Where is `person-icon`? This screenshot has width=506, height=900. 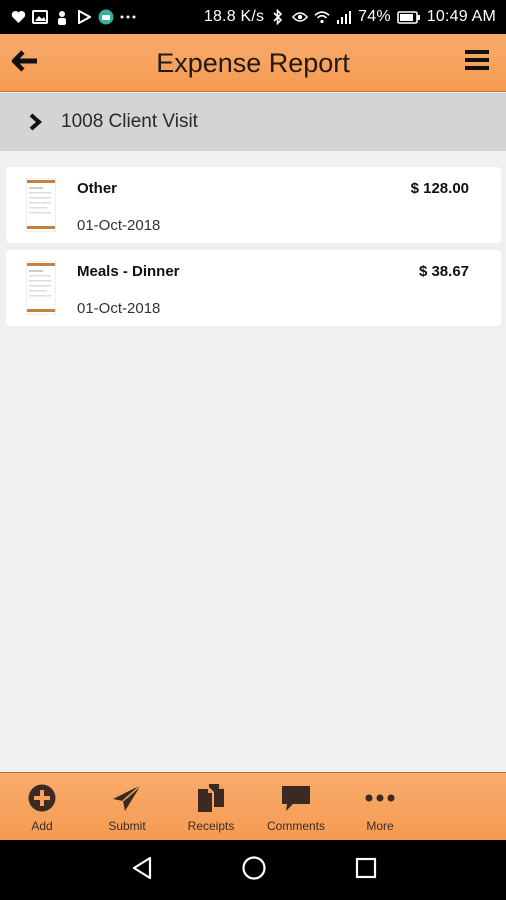
person-icon is located at coordinates (62, 17).